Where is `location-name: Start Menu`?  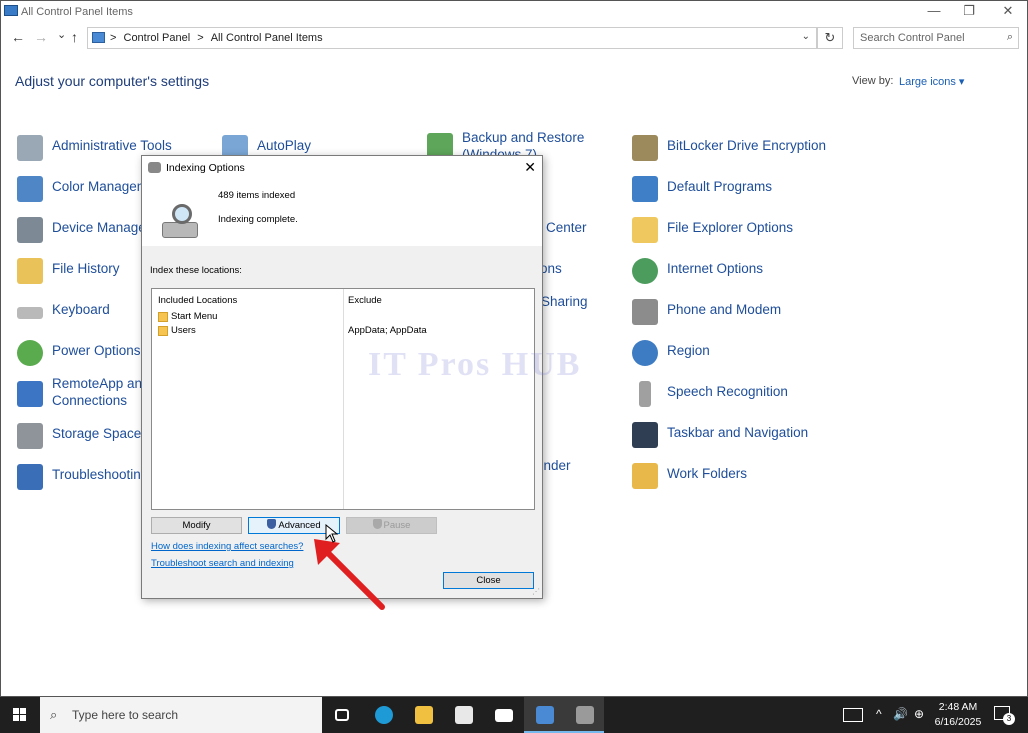
location-name: Start Menu is located at coordinates (194, 316).